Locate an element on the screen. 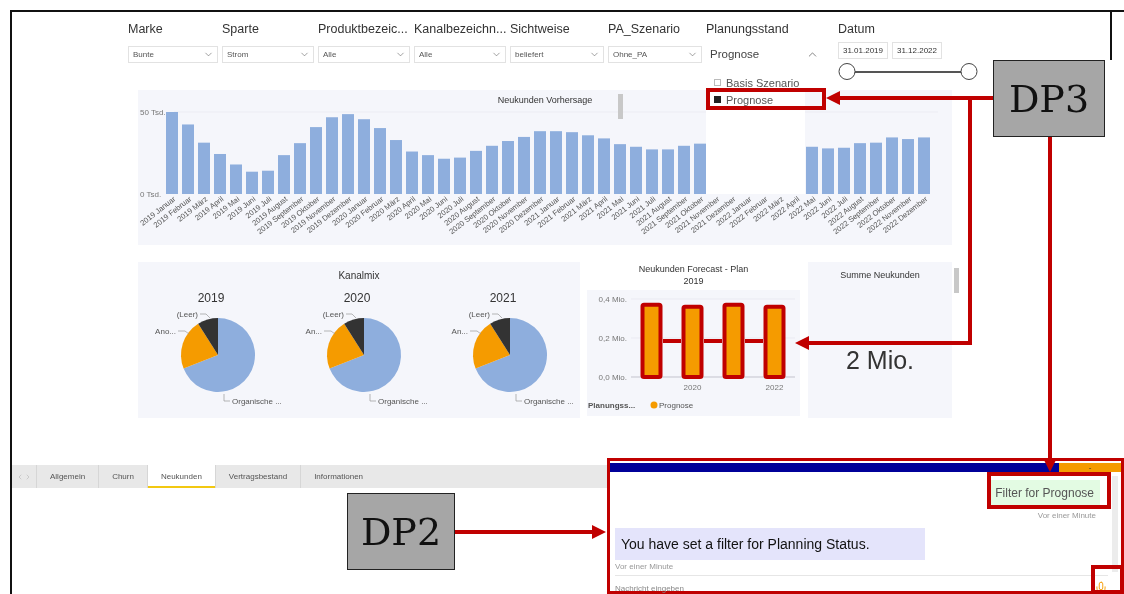  filter-label: Sichtweise is located at coordinates (540, 29).